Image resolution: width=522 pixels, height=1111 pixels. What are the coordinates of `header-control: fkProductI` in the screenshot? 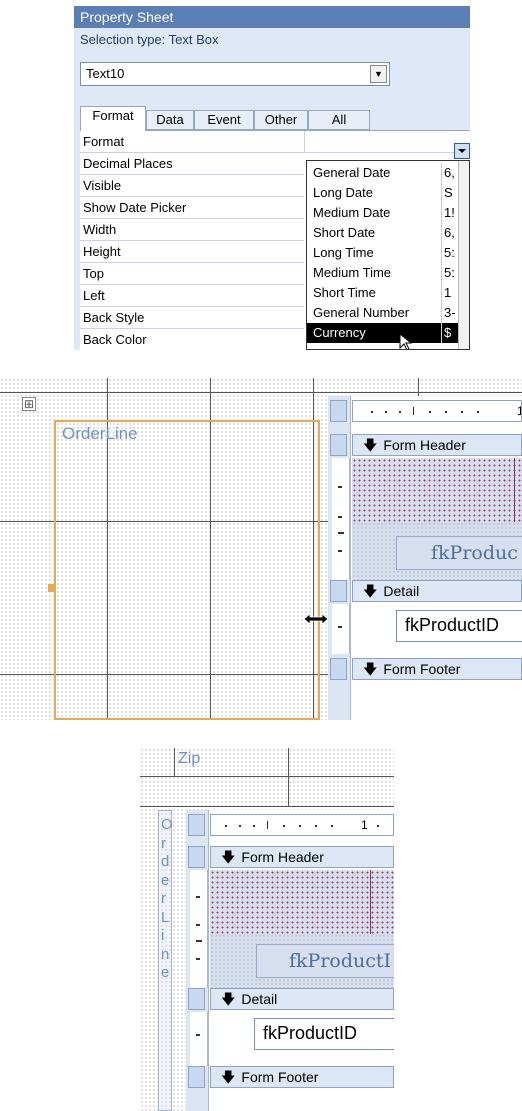 It's located at (325, 961).